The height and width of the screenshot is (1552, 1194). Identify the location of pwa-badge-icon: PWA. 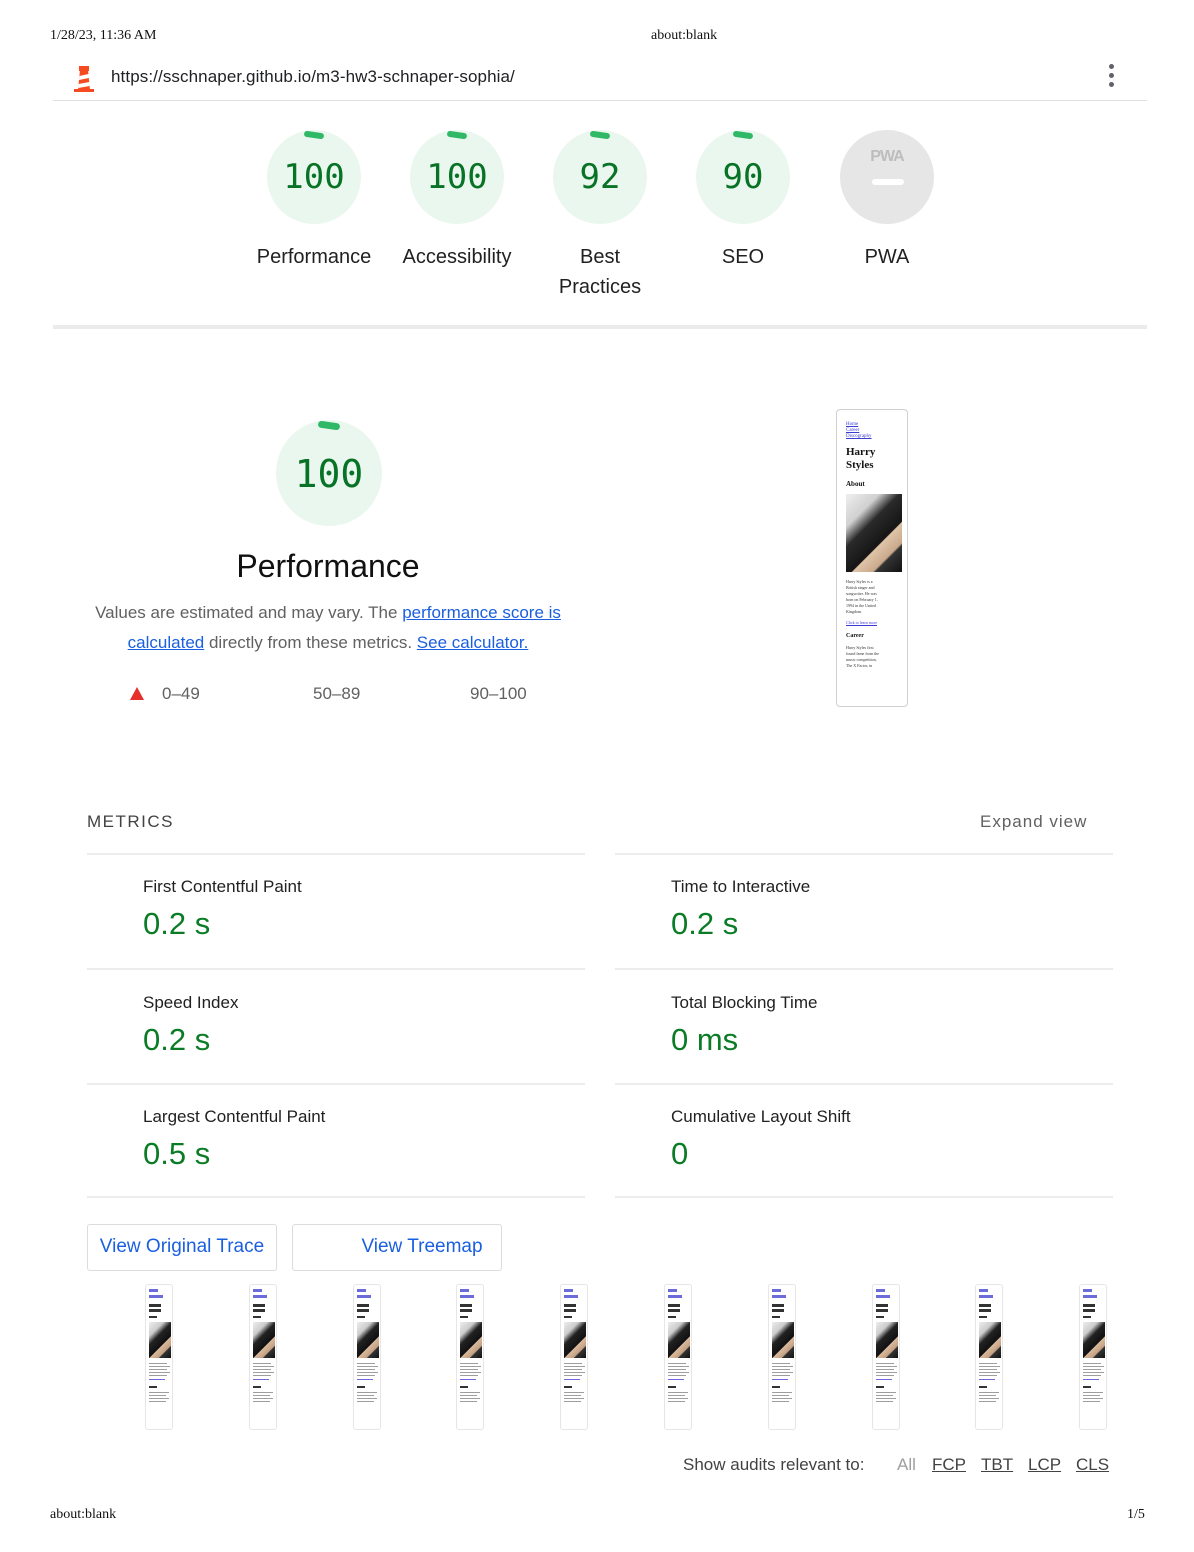
(887, 177).